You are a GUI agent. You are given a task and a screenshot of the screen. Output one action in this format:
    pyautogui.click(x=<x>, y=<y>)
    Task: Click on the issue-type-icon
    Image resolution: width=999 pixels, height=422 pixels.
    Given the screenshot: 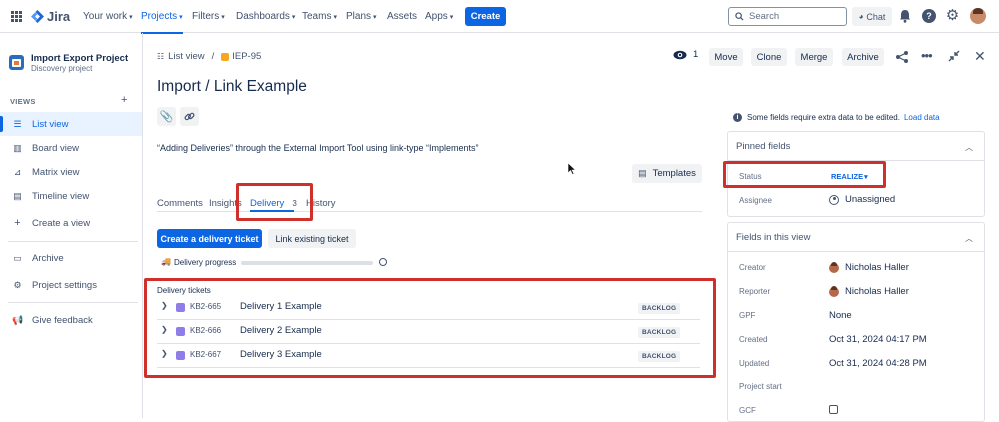 What is the action you would take?
    pyautogui.click(x=225, y=56)
    